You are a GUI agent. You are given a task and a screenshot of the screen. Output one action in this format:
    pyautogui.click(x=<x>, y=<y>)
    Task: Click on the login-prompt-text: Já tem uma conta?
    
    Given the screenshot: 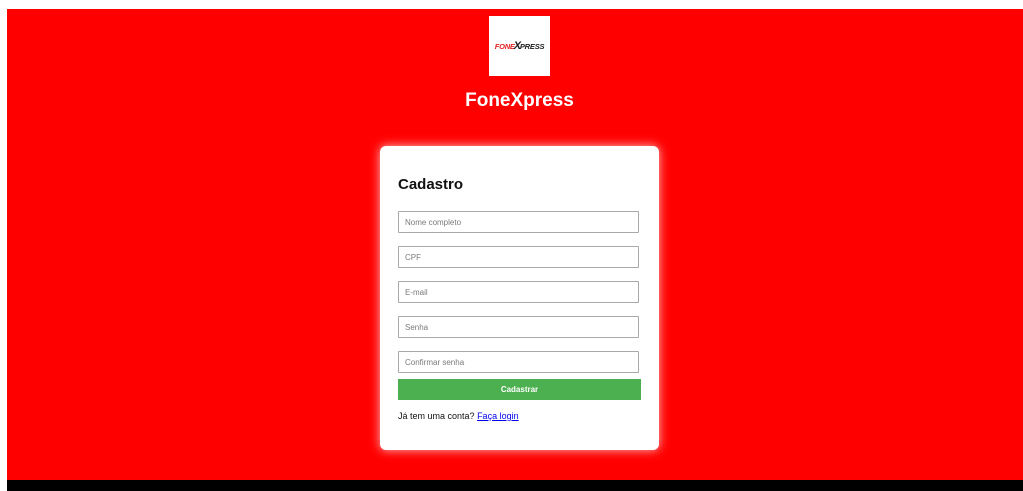 What is the action you would take?
    pyautogui.click(x=436, y=416)
    